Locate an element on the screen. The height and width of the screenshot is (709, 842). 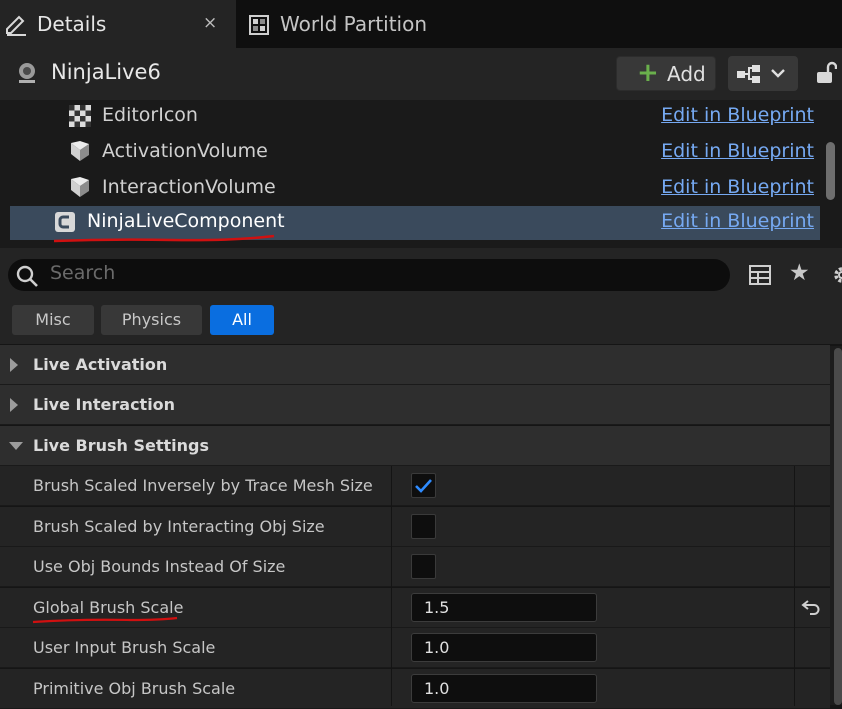
checkmark-icon is located at coordinates (423, 486).